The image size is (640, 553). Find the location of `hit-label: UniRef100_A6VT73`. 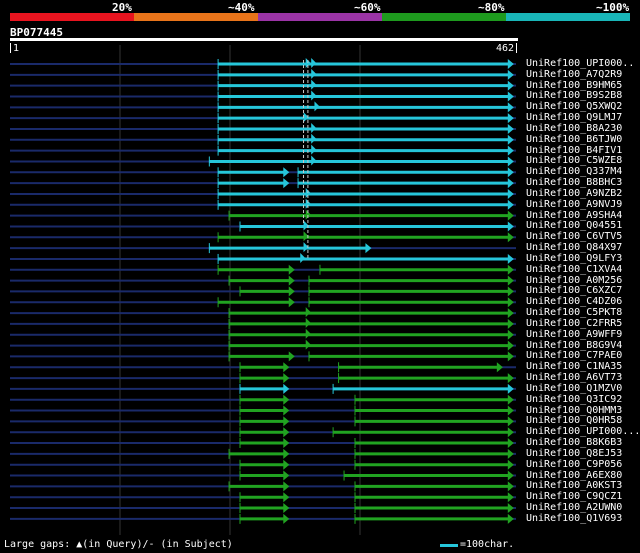

hit-label: UniRef100_A6VT73 is located at coordinates (574, 377).